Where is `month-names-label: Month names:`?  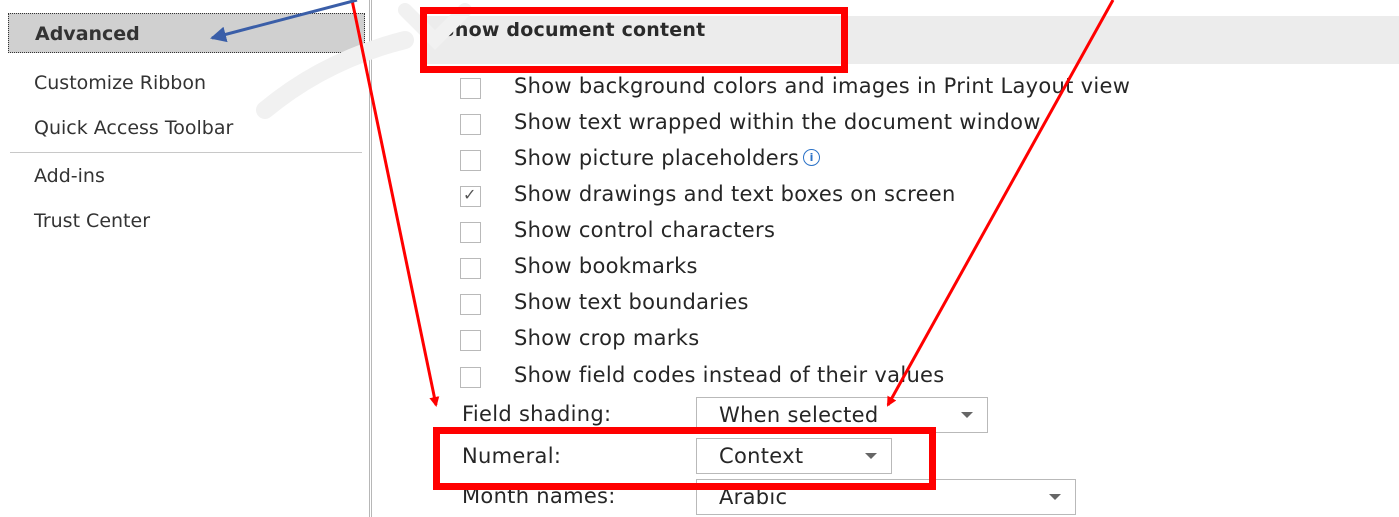
month-names-label: Month names: is located at coordinates (539, 496).